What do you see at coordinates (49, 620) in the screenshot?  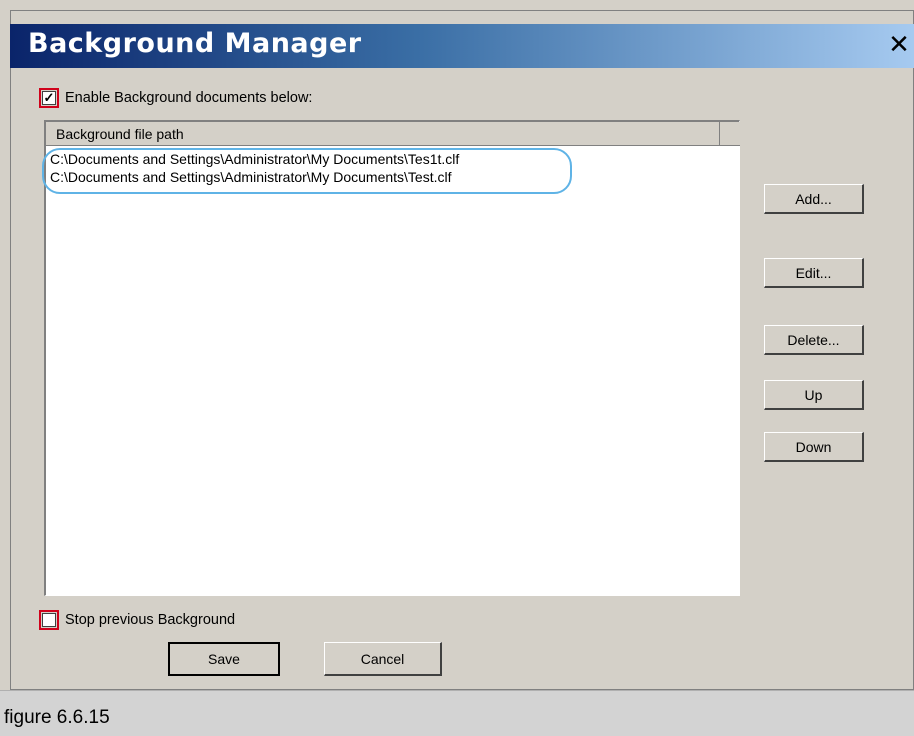 I see `stop-background-checkbox` at bounding box center [49, 620].